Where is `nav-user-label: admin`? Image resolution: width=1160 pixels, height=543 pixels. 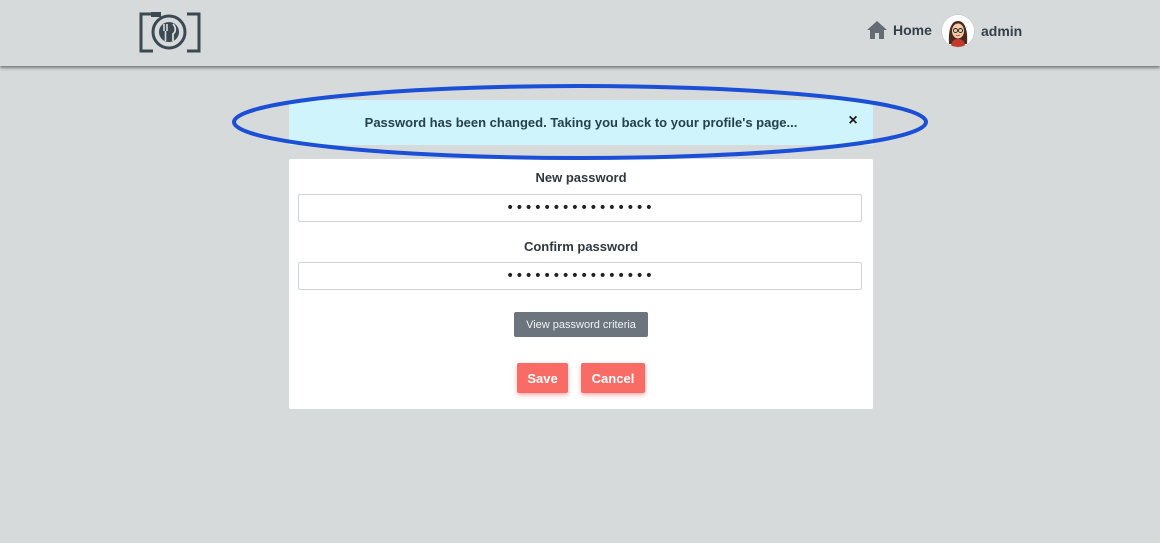
nav-user-label: admin is located at coordinates (1002, 31).